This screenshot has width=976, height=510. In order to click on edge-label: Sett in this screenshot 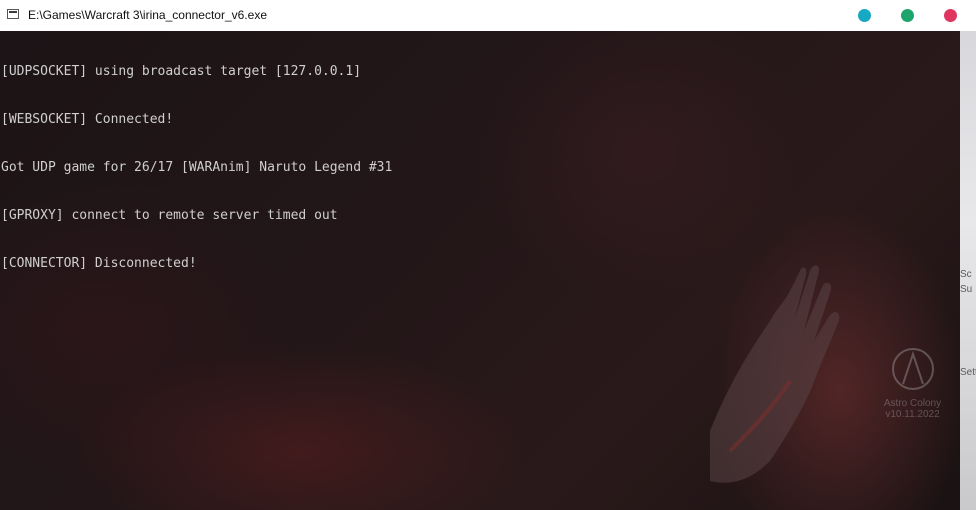, I will do `click(968, 372)`.